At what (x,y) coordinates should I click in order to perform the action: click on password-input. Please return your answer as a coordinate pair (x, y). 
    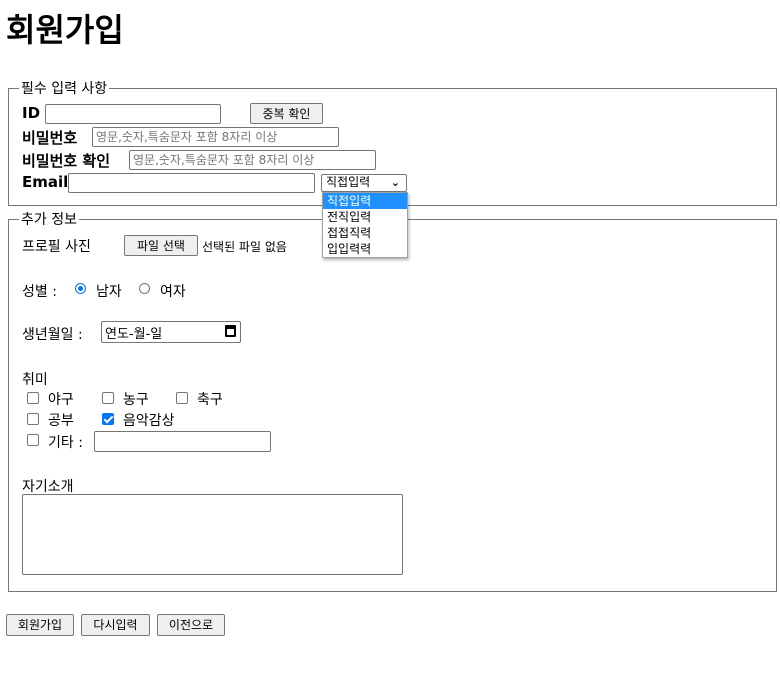
    Looking at the image, I should click on (215, 137).